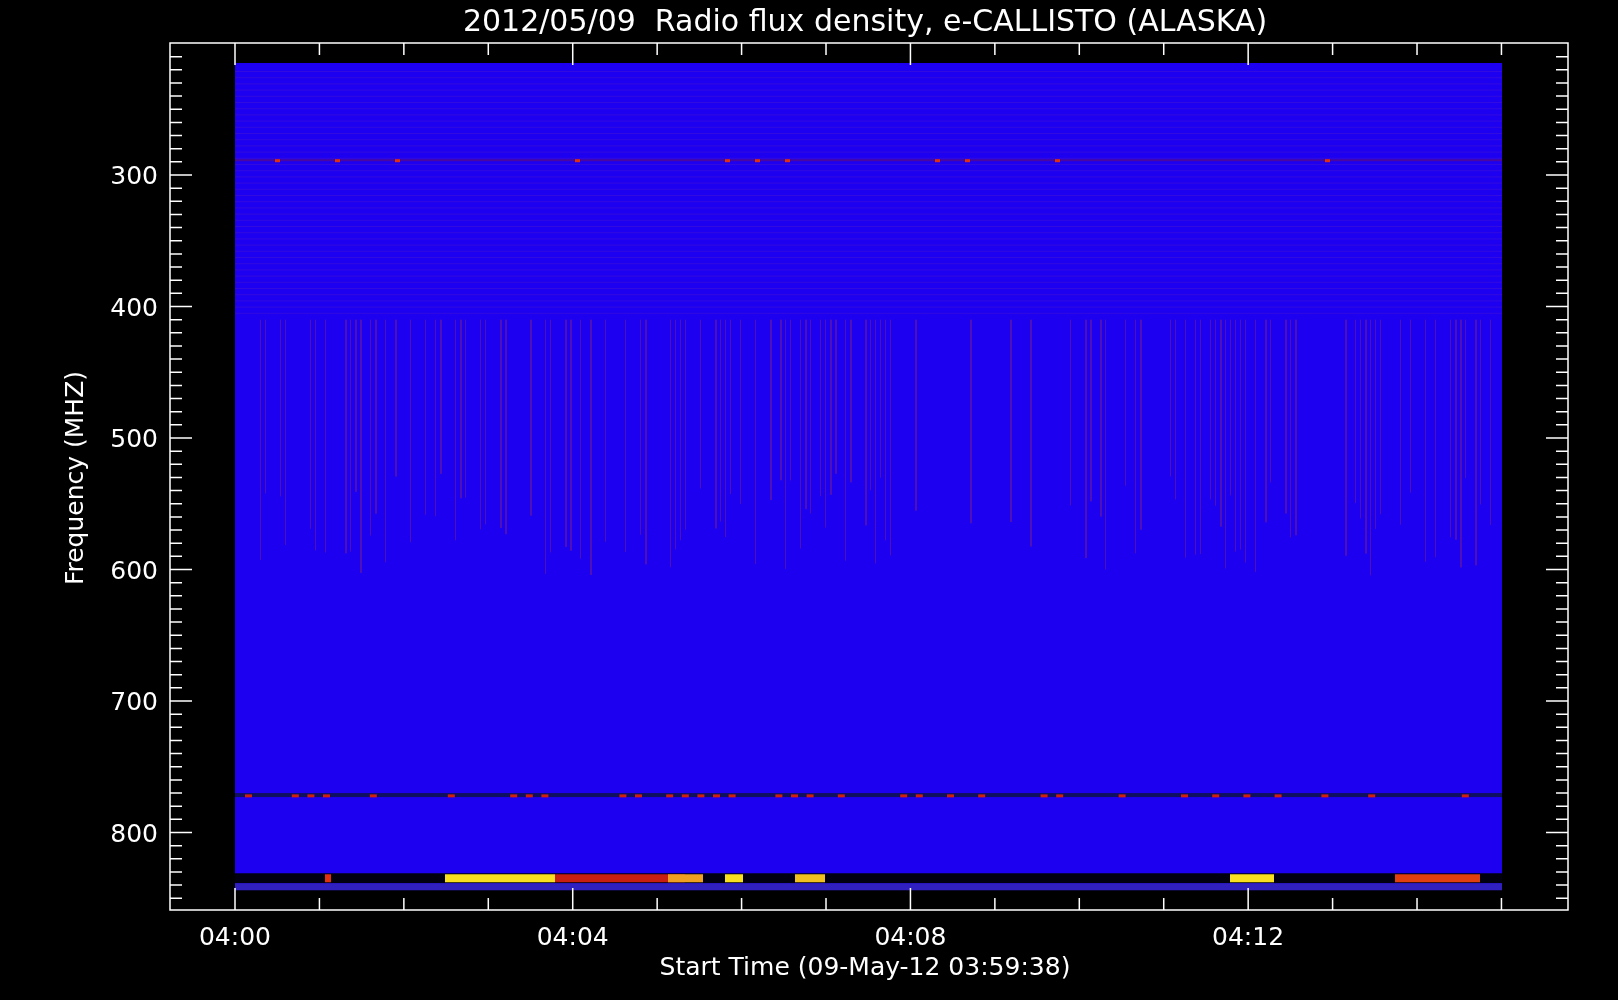  I want to click on y-tick-label: 600, so click(134, 570).